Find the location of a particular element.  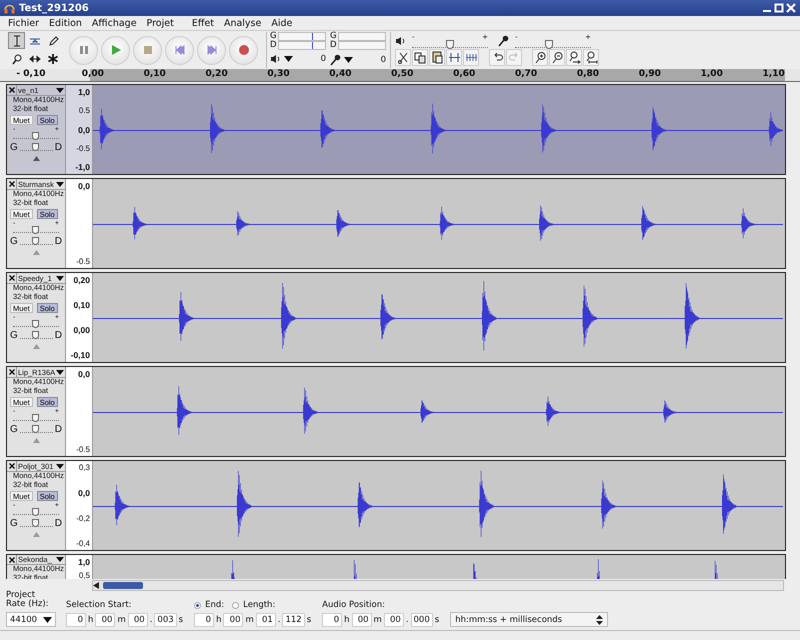

menu-item: Affichage is located at coordinates (114, 23).